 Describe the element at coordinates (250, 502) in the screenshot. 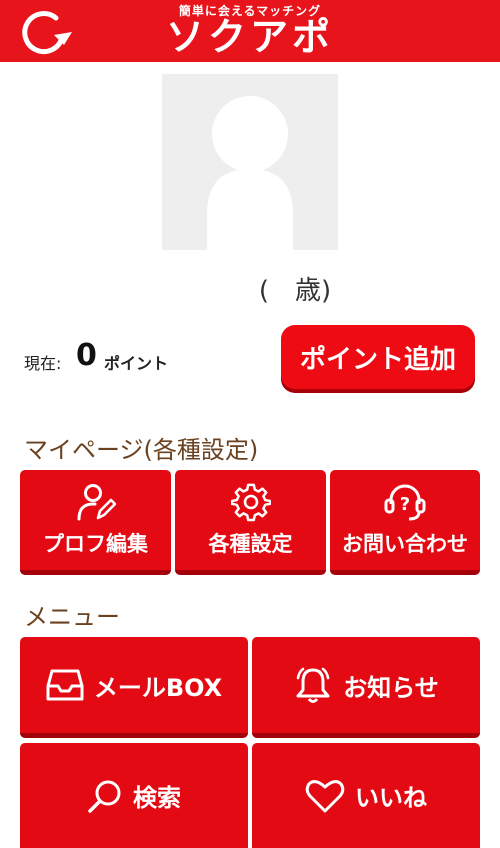

I see `gear-icon` at that location.